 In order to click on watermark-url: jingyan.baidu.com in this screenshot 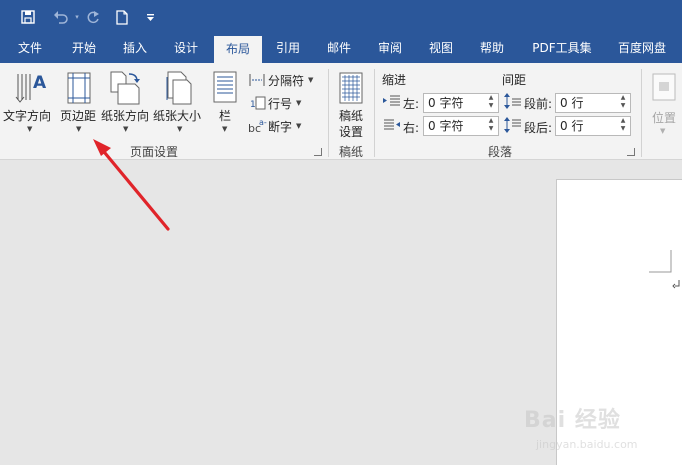, I will do `click(587, 444)`.